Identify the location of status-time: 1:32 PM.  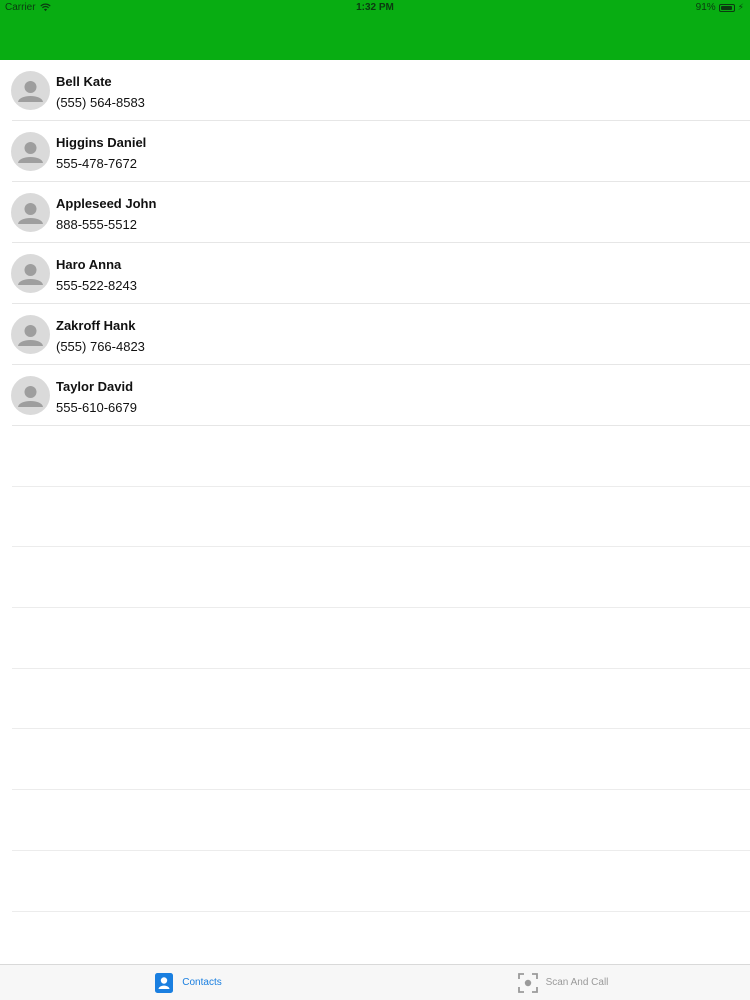
(375, 7).